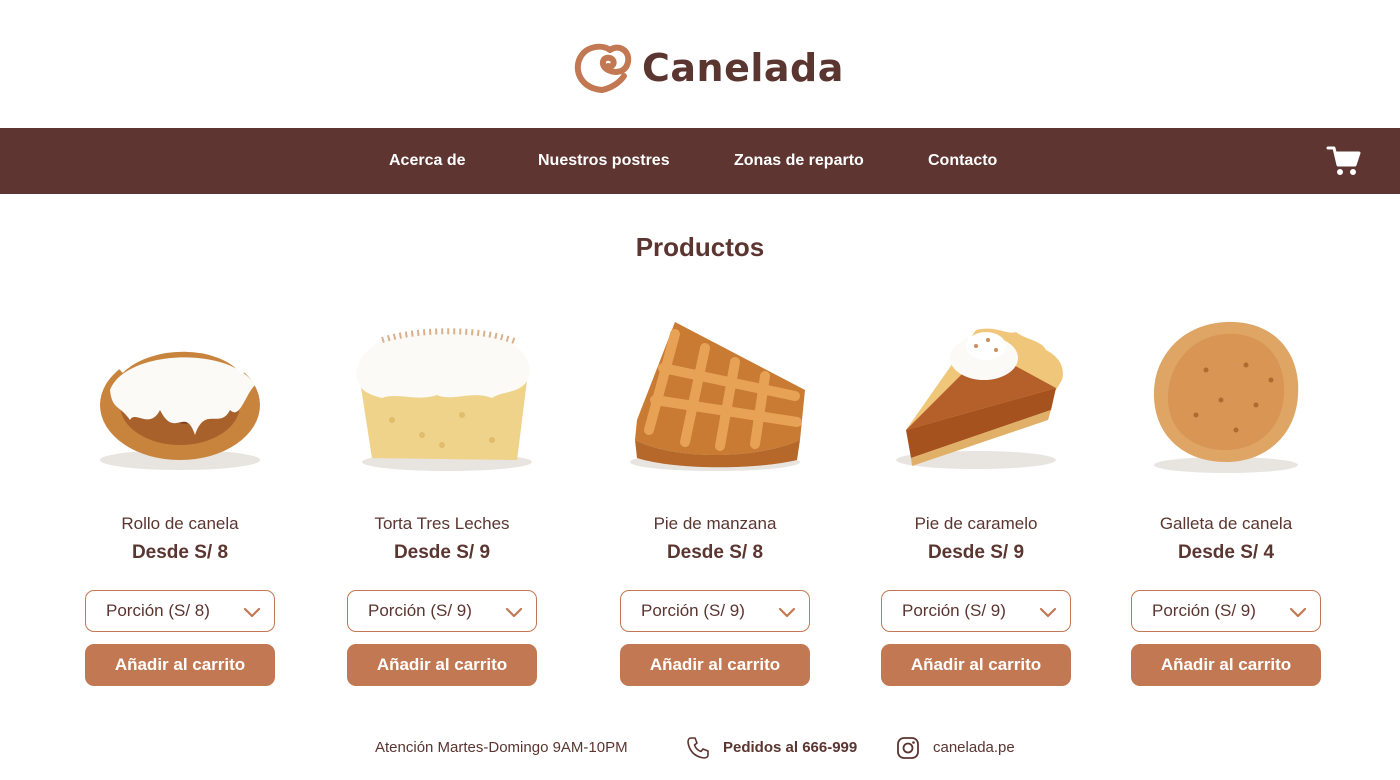  Describe the element at coordinates (603, 68) in the screenshot. I see `cinnamon-swirl-heart-icon` at that location.